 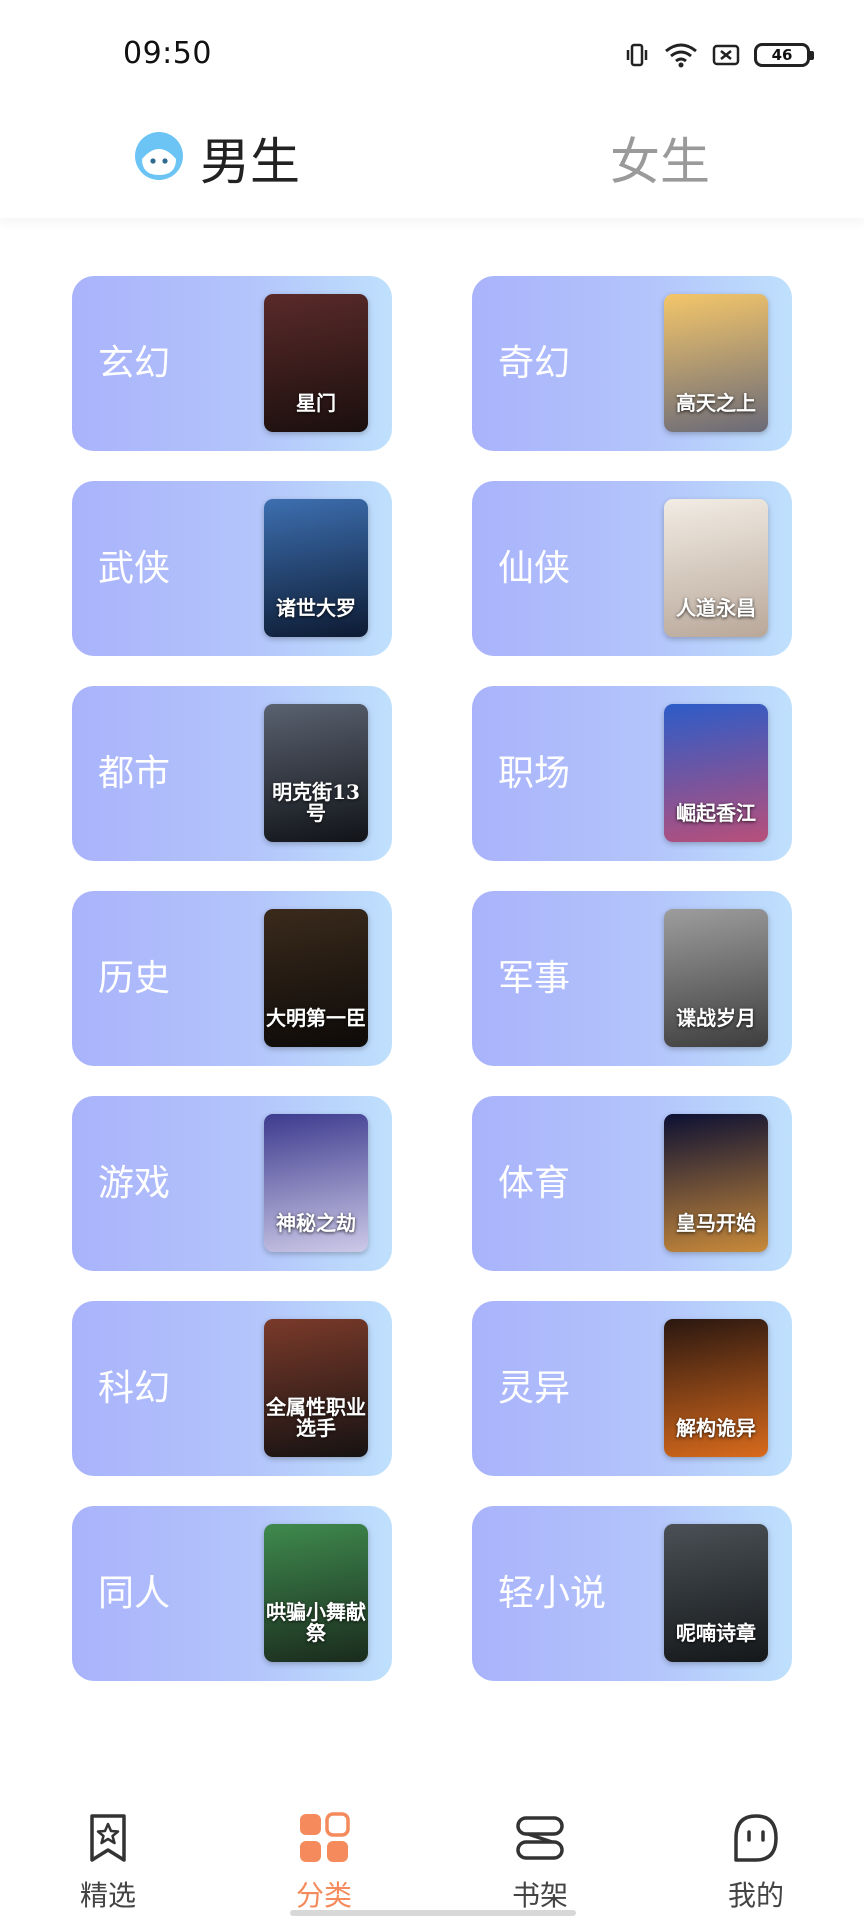 What do you see at coordinates (632, 1593) in the screenshot?
I see `category-card: 轻小说呢喃诗章` at bounding box center [632, 1593].